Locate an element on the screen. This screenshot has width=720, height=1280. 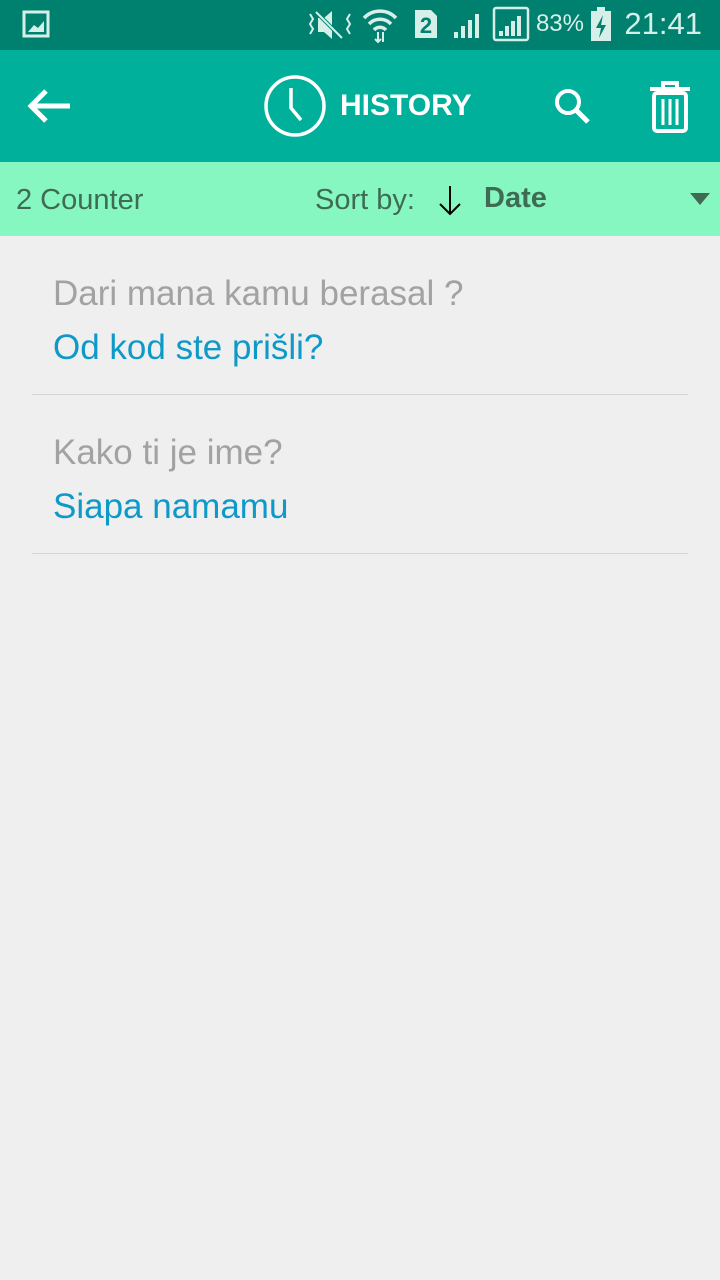
gallery-icon is located at coordinates (36, 24).